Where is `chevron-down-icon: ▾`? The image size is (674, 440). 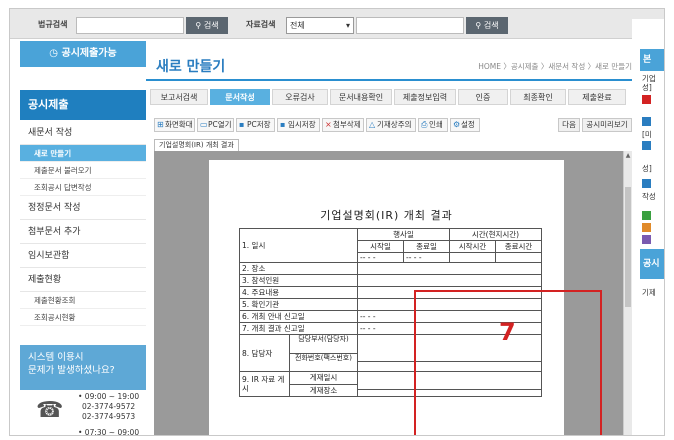
chevron-down-icon: ▾ is located at coordinates (347, 25).